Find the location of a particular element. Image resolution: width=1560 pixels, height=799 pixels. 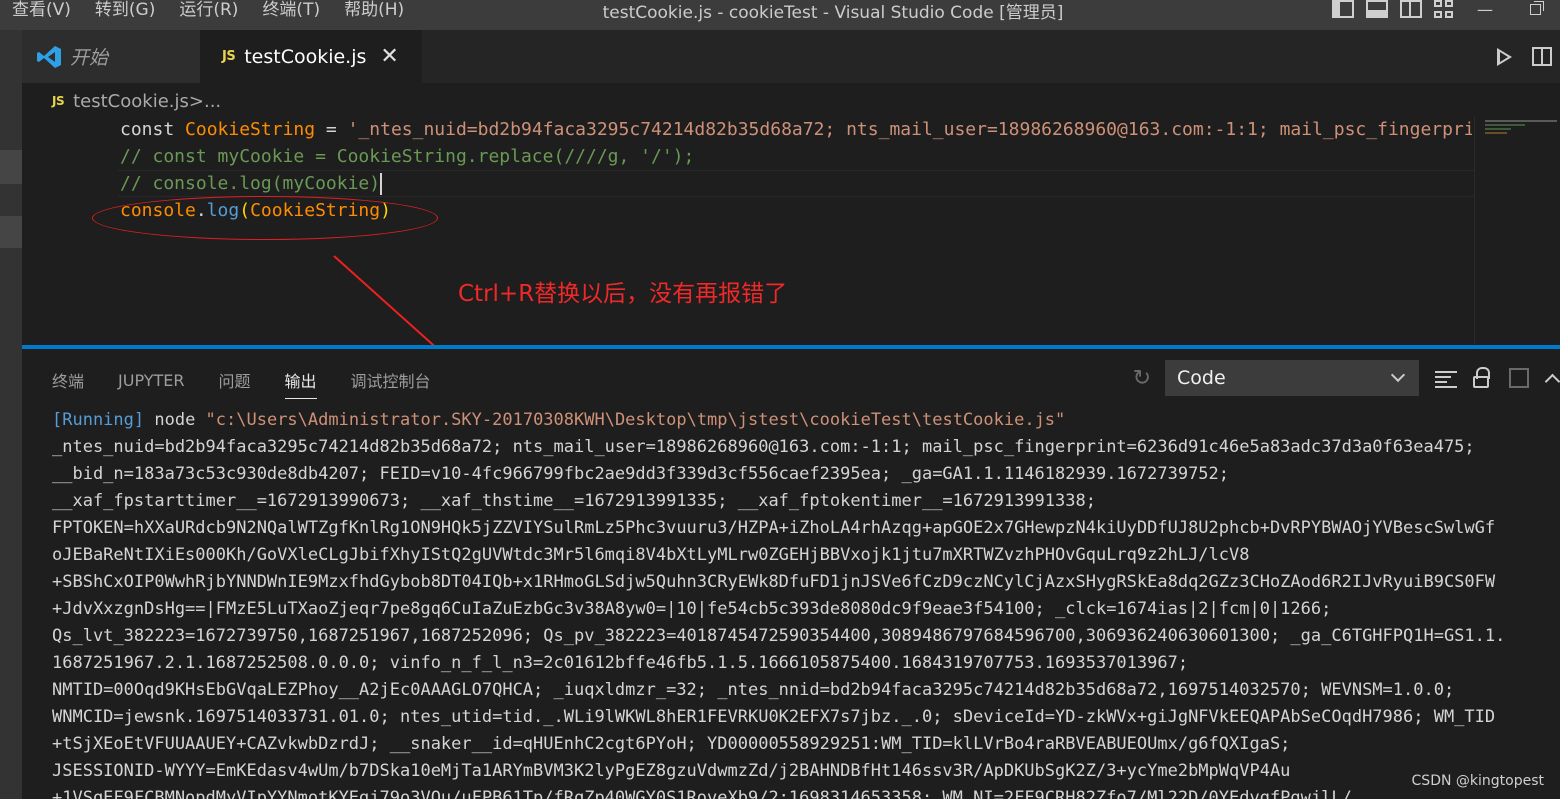

keyword: const is located at coordinates (153, 129).